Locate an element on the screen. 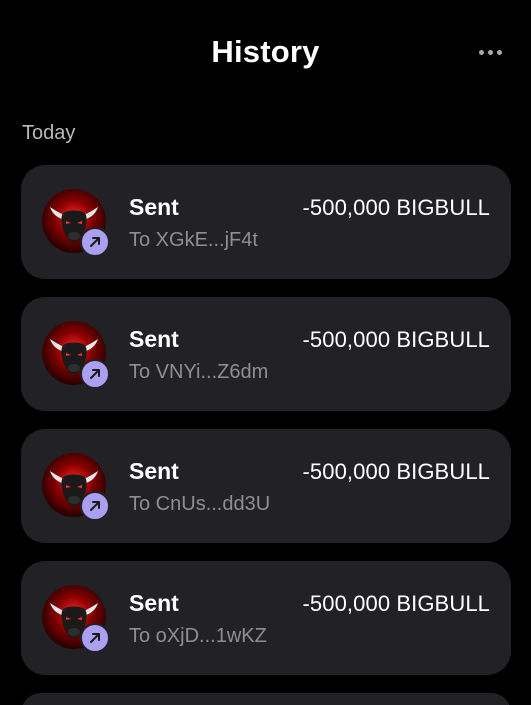 This screenshot has width=531, height=705. header: History is located at coordinates (265, 52).